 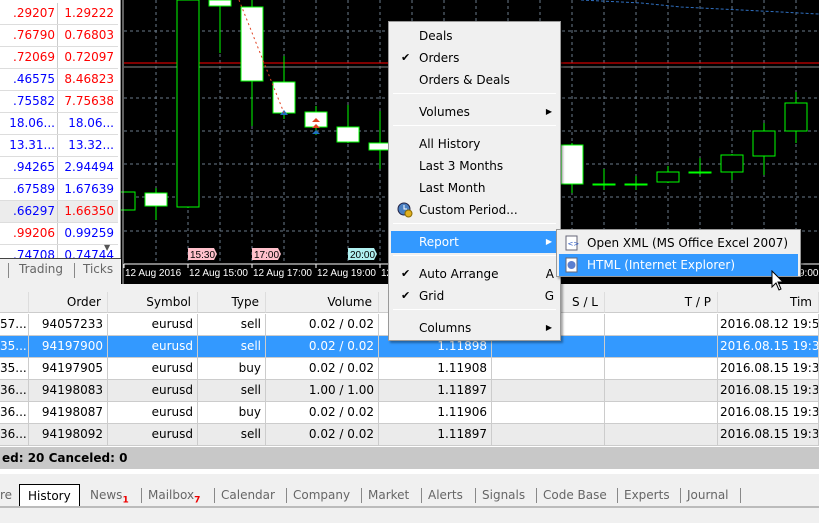 What do you see at coordinates (768, 302) in the screenshot?
I see `column-header: Tim` at bounding box center [768, 302].